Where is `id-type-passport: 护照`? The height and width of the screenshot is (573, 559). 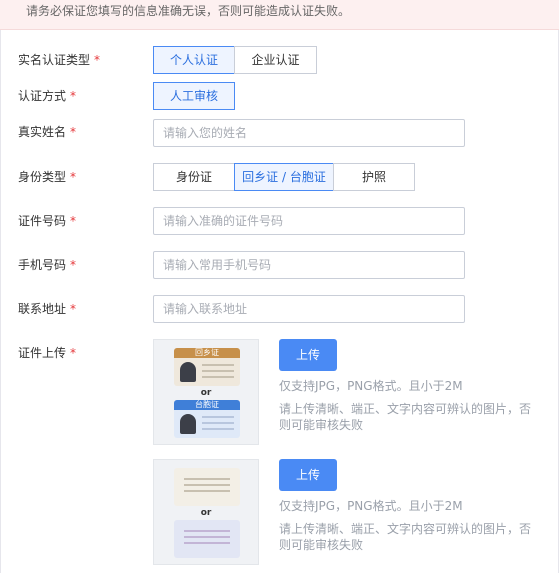 id-type-passport: 护照 is located at coordinates (374, 177).